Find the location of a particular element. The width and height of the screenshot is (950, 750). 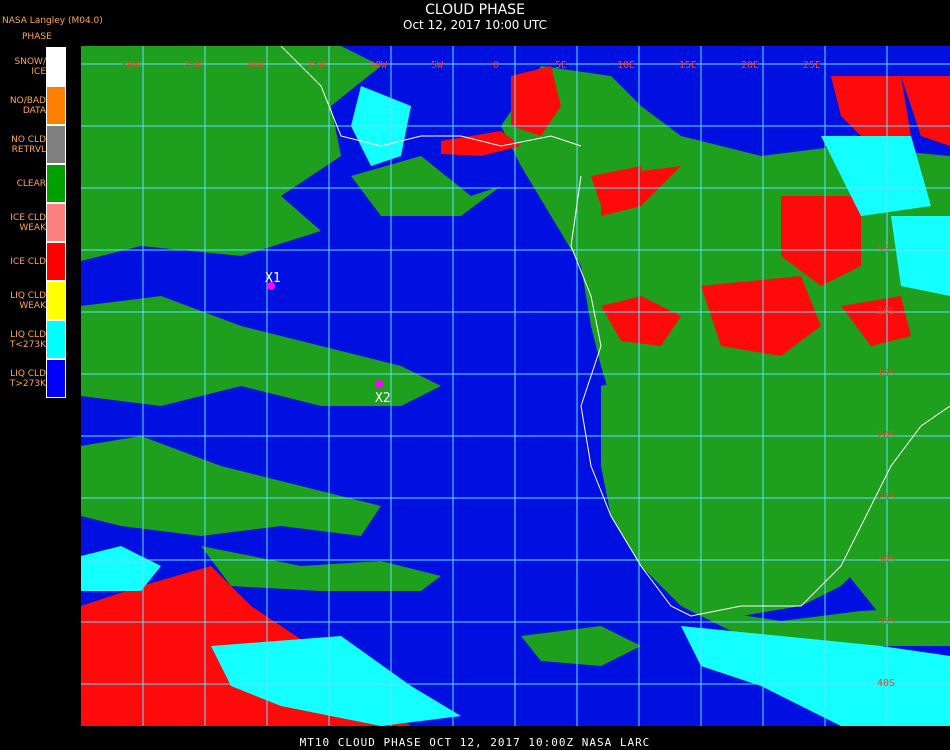

marker-x2-dot is located at coordinates (379, 384).